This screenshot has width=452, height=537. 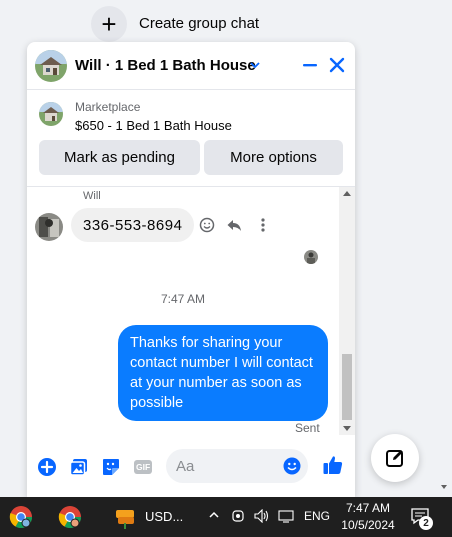 What do you see at coordinates (125, 517) in the screenshot?
I see `currency-app-icon` at bounding box center [125, 517].